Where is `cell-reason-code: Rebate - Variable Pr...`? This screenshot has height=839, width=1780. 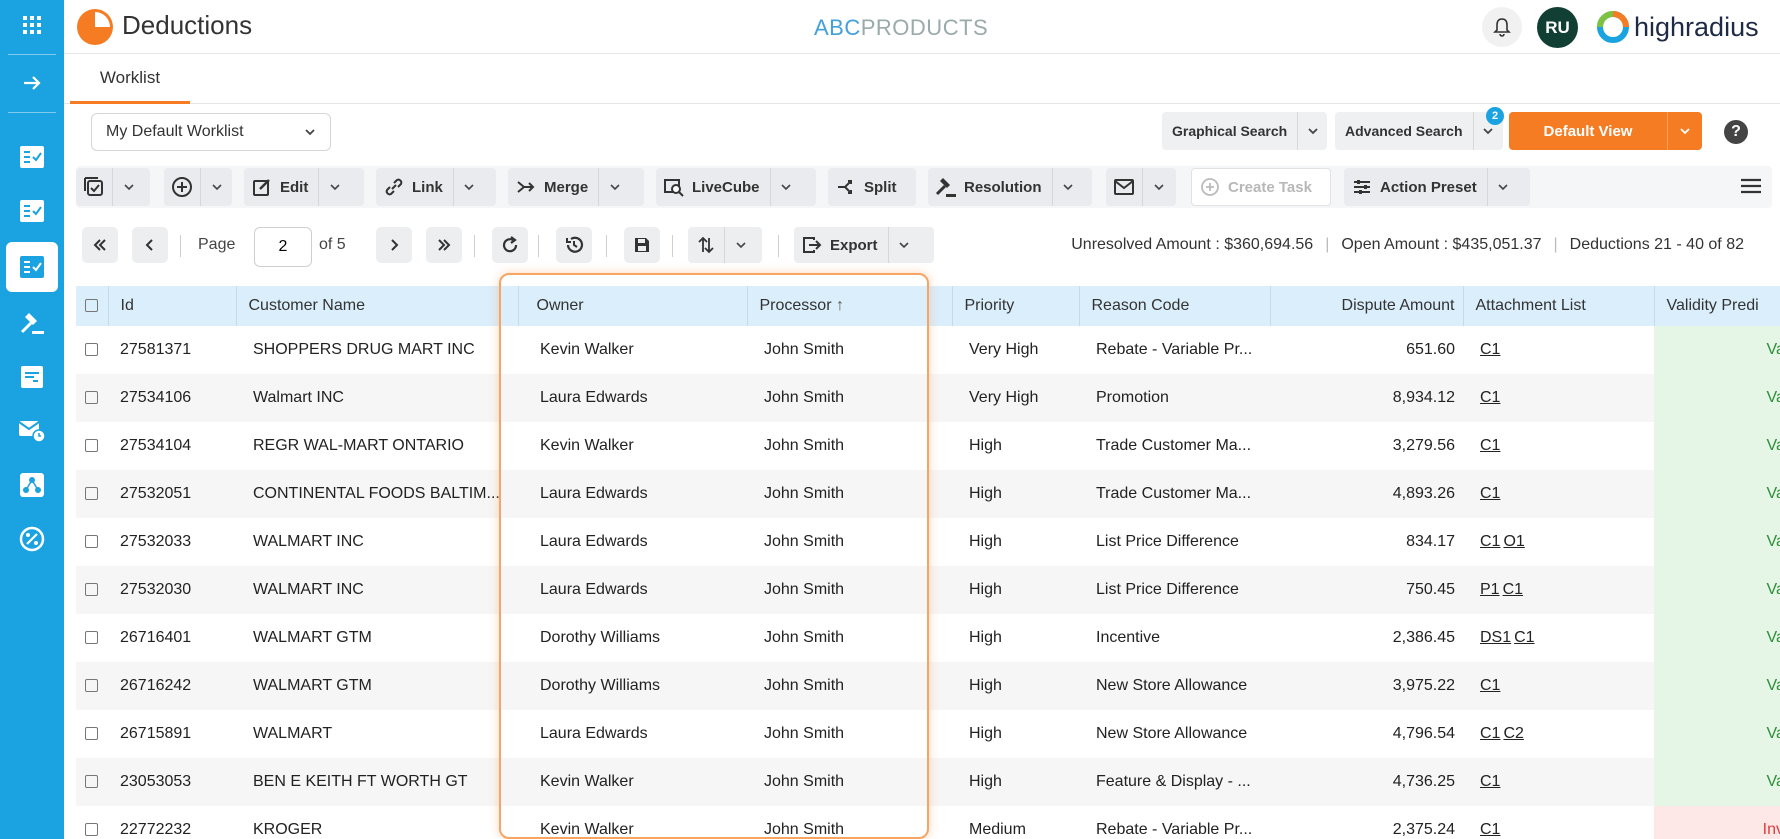 cell-reason-code: Rebate - Variable Pr... is located at coordinates (1174, 822).